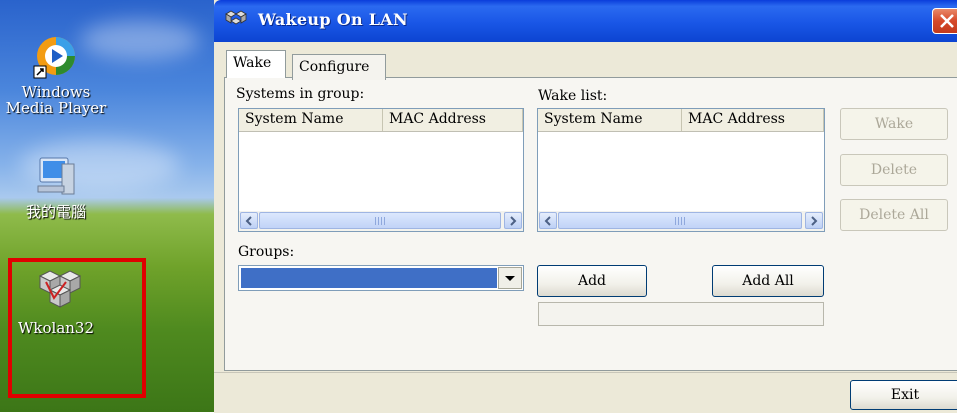 The width and height of the screenshot is (957, 413). I want to click on groups-dropdown, so click(381, 278).